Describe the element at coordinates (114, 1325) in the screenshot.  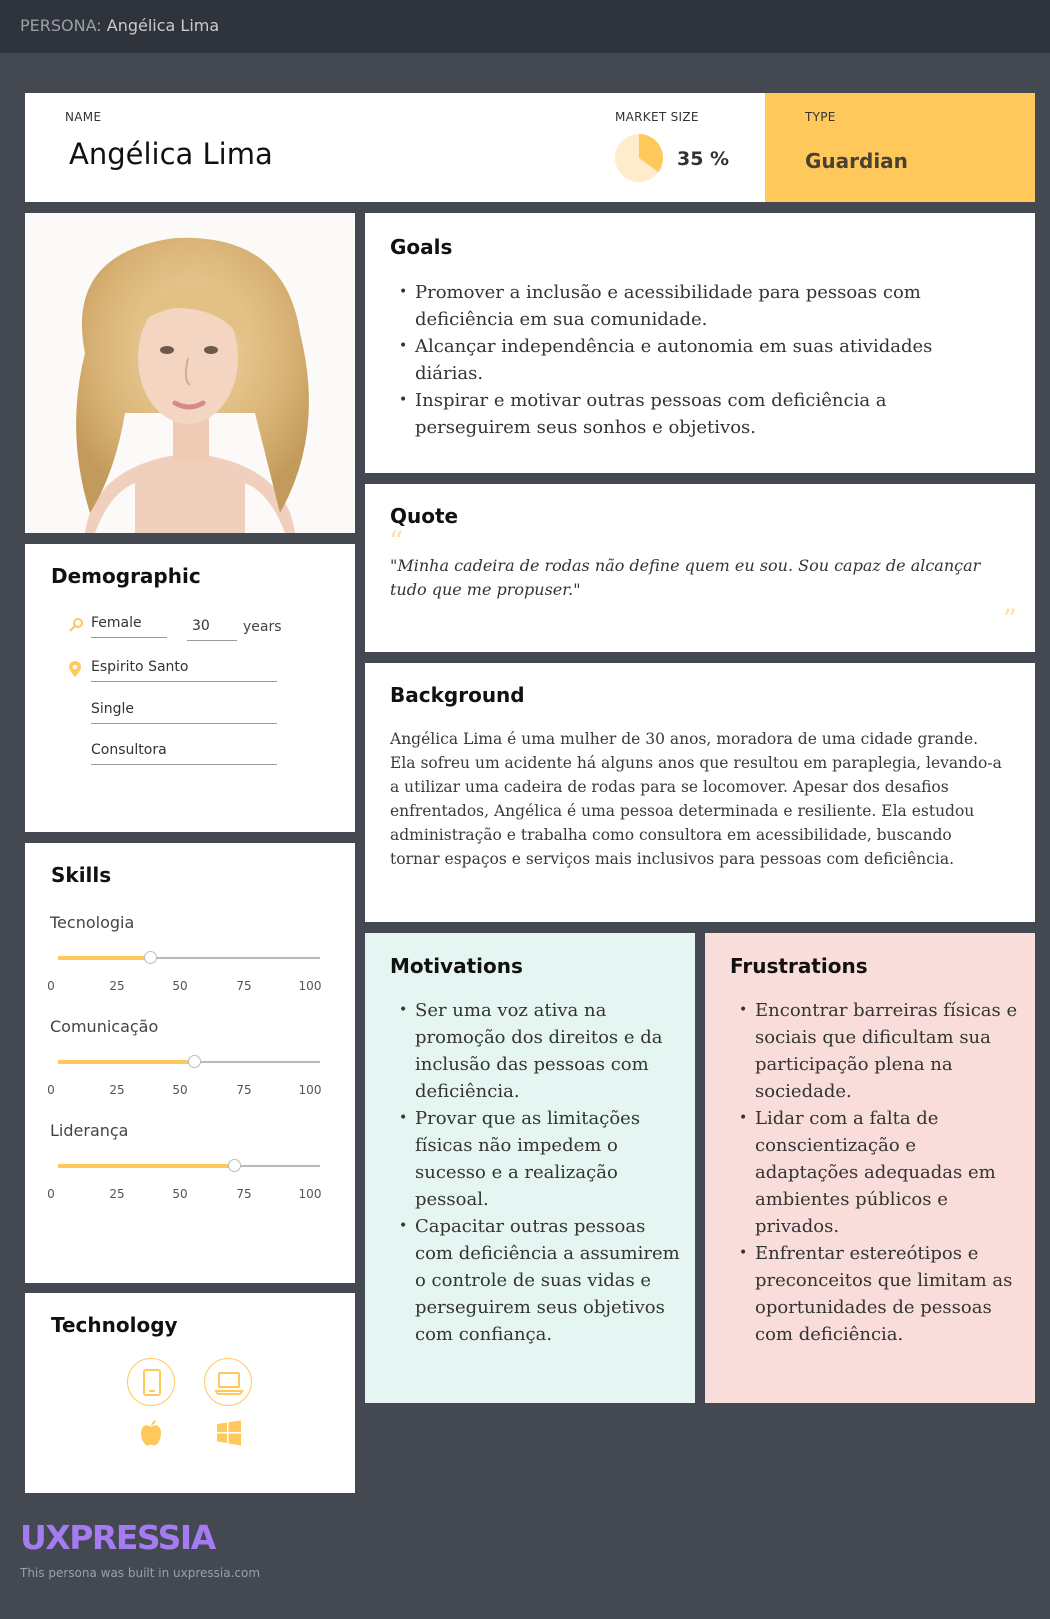
I see `technology-title: Technology` at that location.